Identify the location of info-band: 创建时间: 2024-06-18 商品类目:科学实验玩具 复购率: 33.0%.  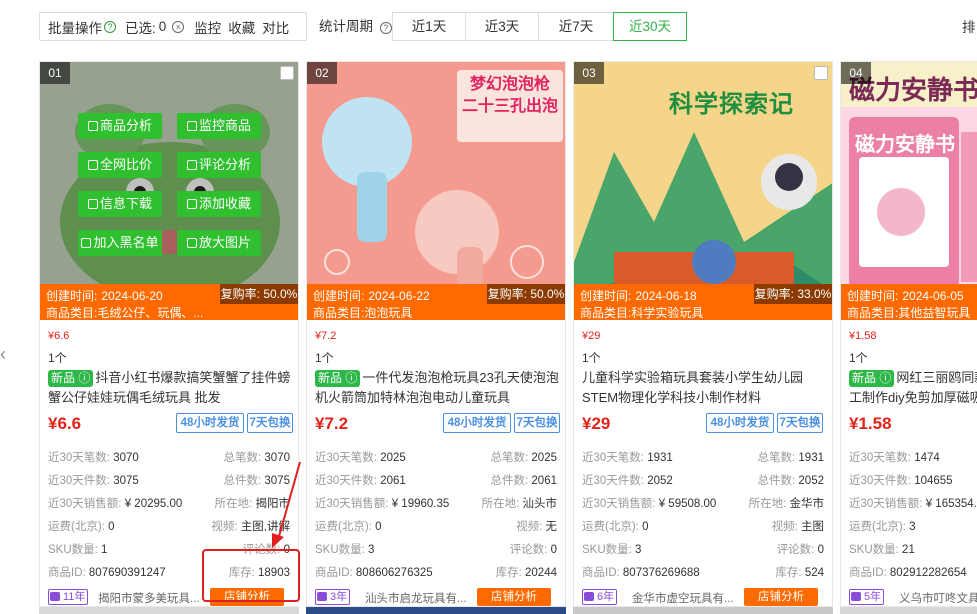
(703, 302).